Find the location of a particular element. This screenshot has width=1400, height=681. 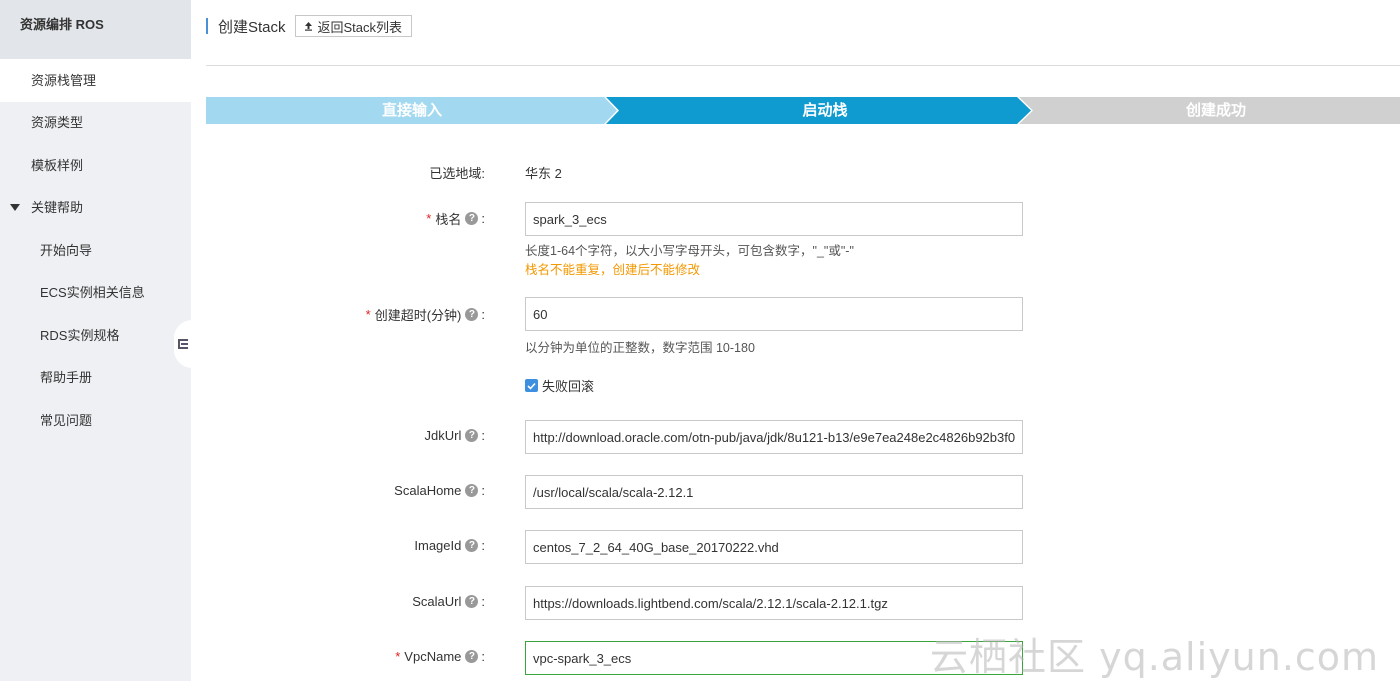

stack-name-label-row: * 栈名 ? : is located at coordinates (455, 218).